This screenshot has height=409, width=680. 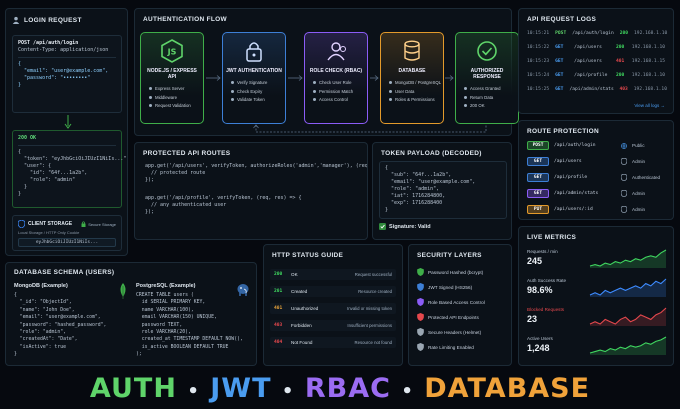 What do you see at coordinates (538, 161) in the screenshot?
I see `method-badge: GET` at bounding box center [538, 161].